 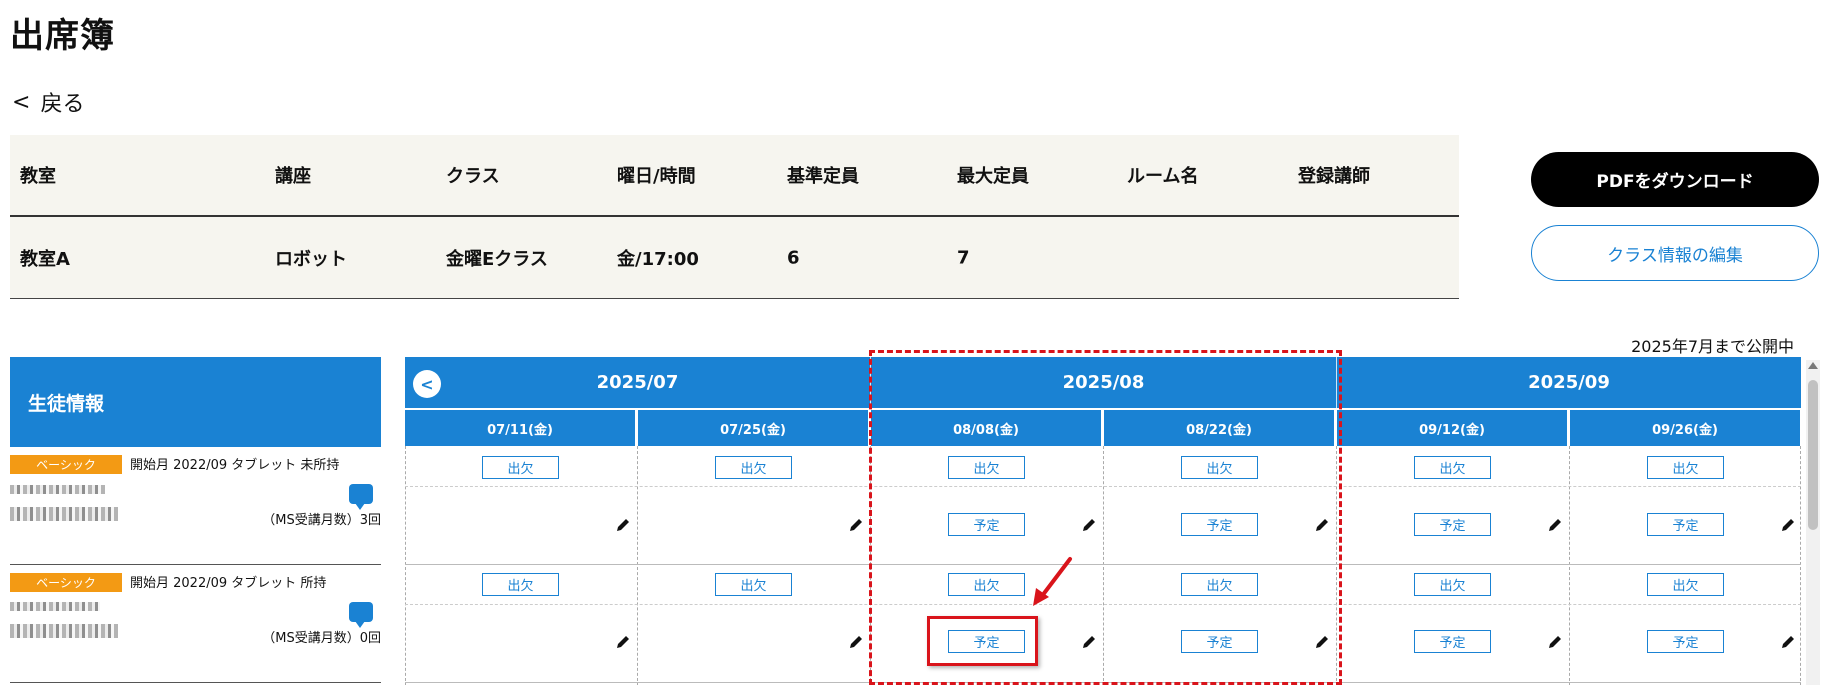 I want to click on scroll-up-icon, so click(x=1813, y=365).